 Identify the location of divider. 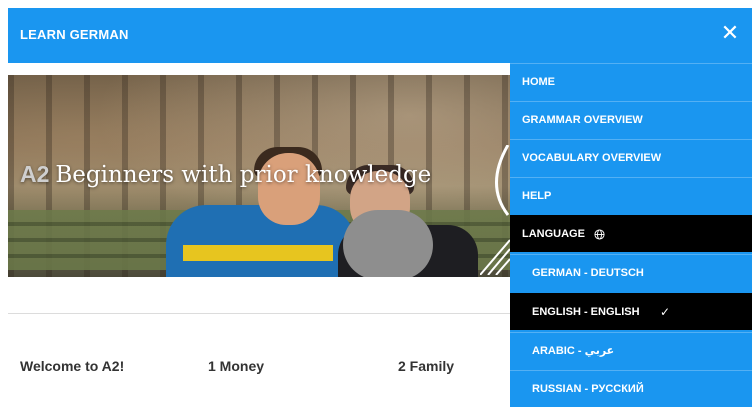
(259, 313).